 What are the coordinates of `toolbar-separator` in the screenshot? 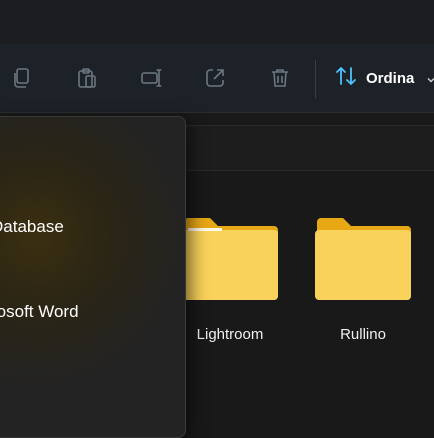 It's located at (315, 79).